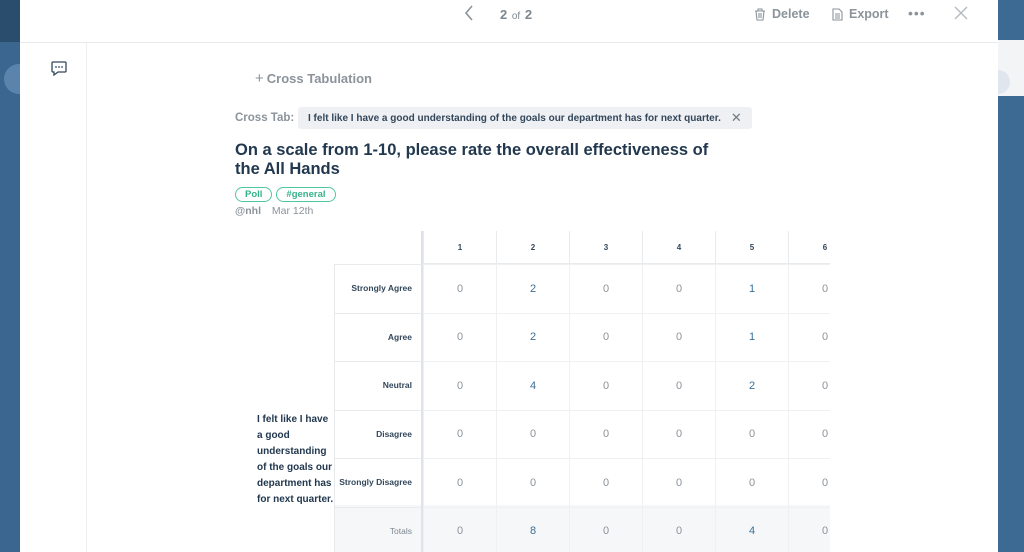  I want to click on row-label: Neutral, so click(378, 385).